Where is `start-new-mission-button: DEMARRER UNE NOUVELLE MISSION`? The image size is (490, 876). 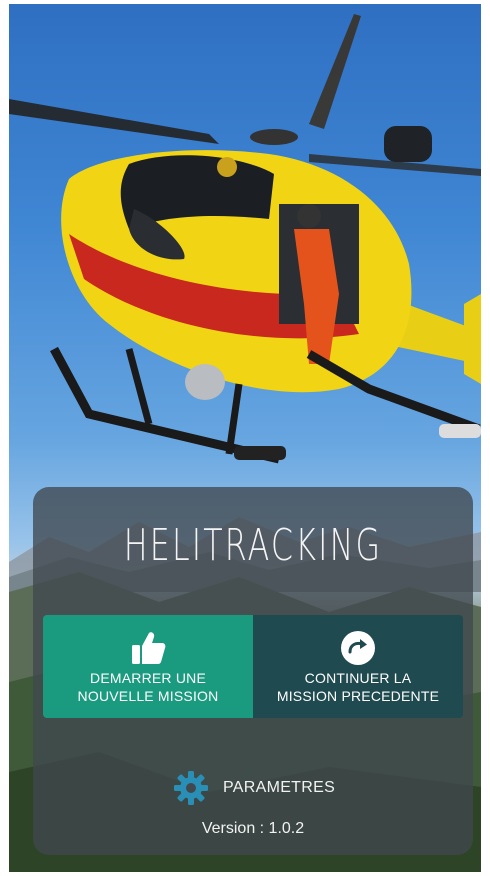 start-new-mission-button: DEMARRER UNE NOUVELLE MISSION is located at coordinates (148, 666).